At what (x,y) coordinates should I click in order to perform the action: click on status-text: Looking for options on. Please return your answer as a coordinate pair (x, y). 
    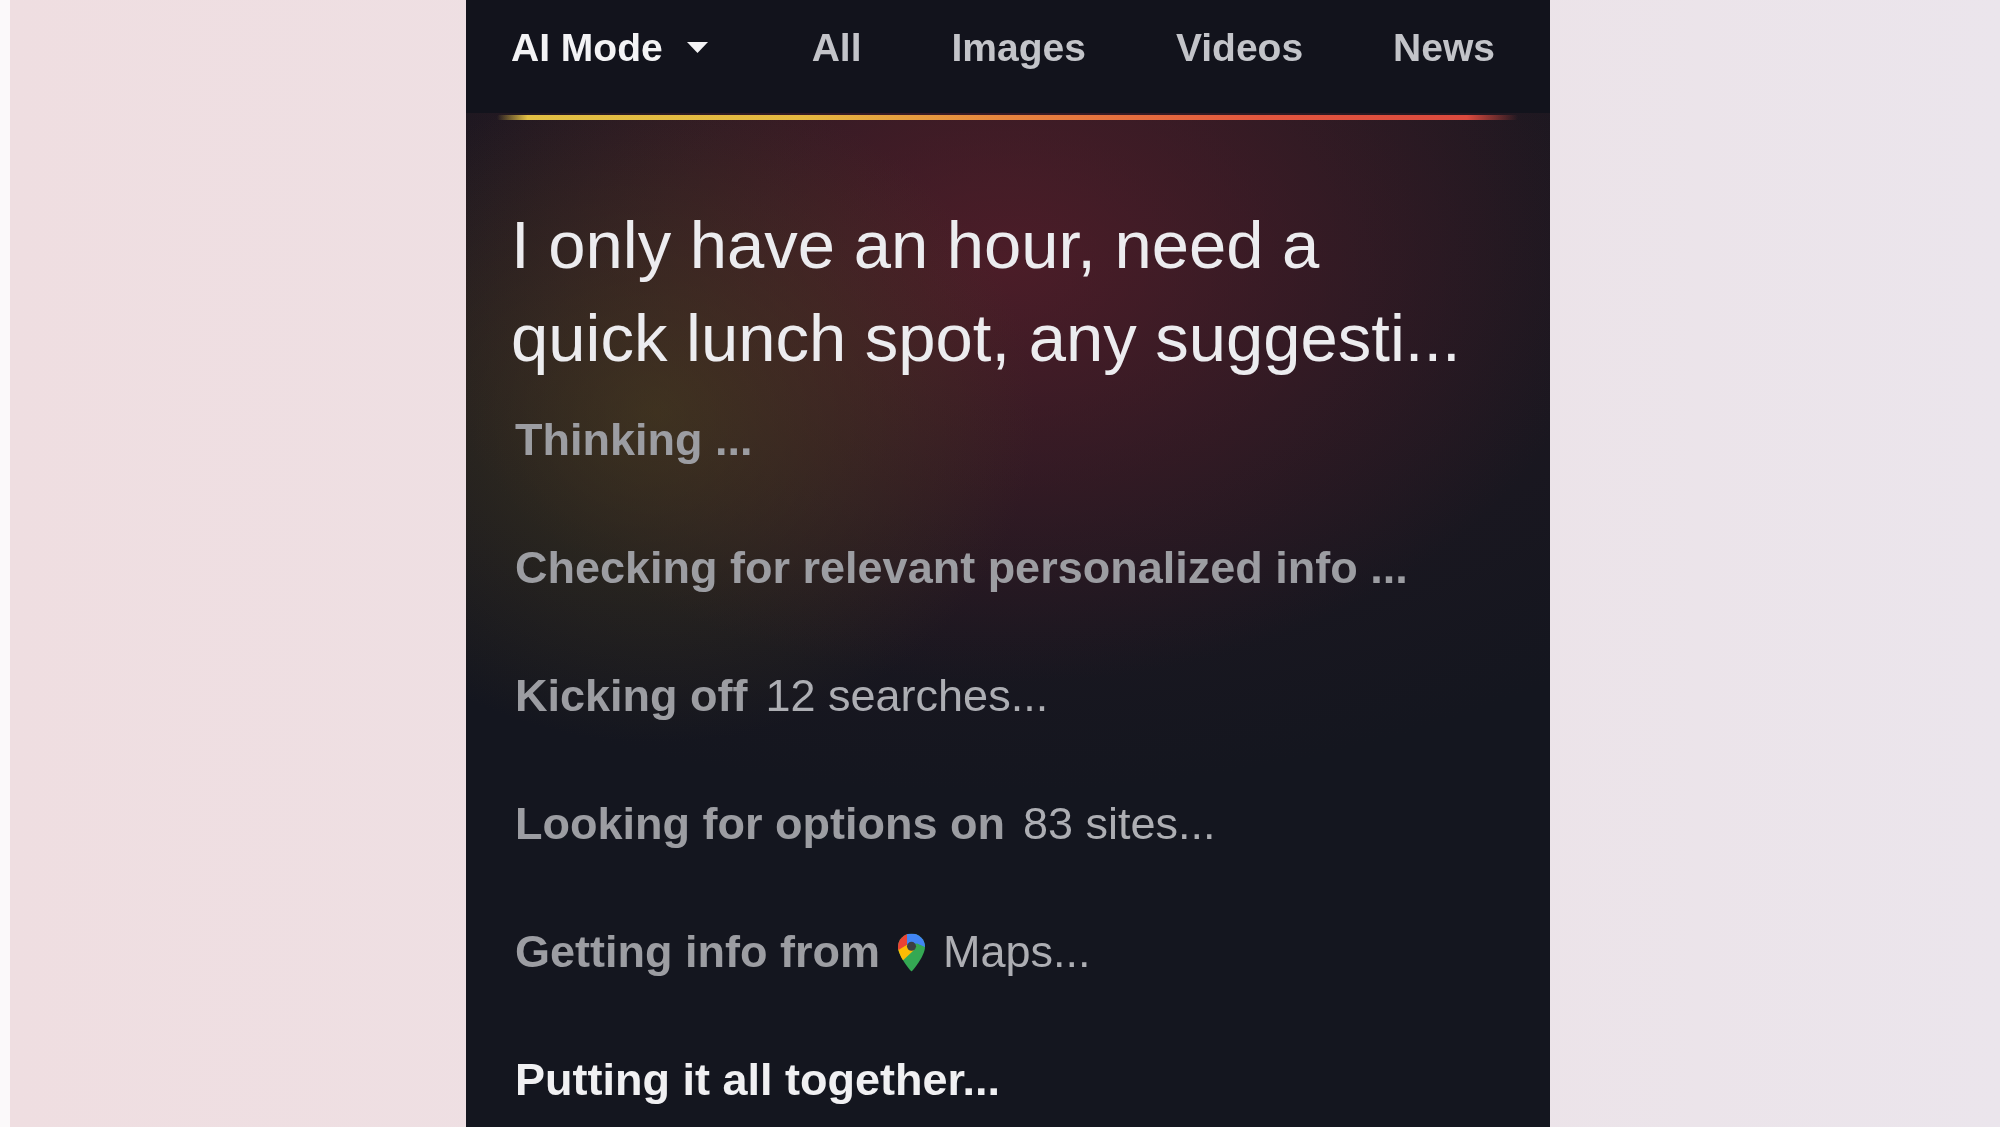
    Looking at the image, I should click on (760, 824).